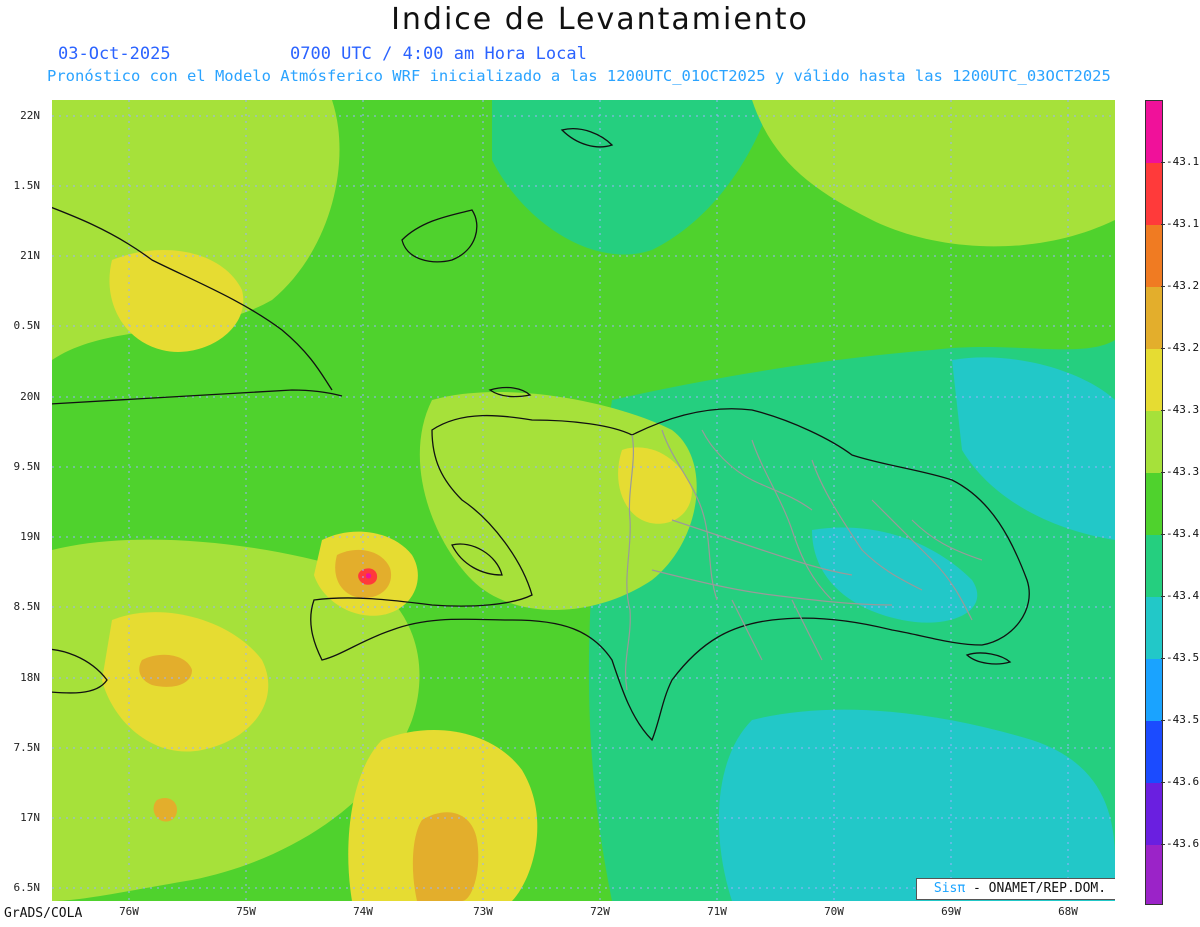  I want to click on colorbar-label-4: -43.3, so click(1183, 409).